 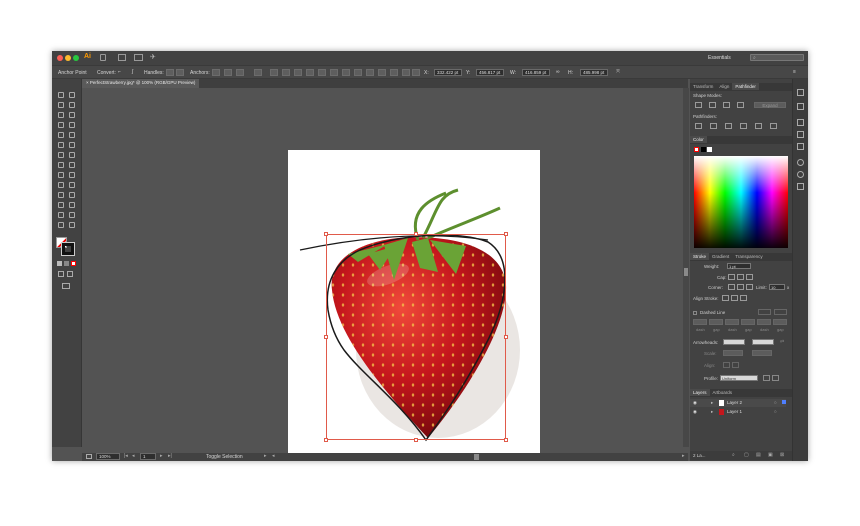 What do you see at coordinates (725, 298) in the screenshot?
I see `align-stroke-center-icon` at bounding box center [725, 298].